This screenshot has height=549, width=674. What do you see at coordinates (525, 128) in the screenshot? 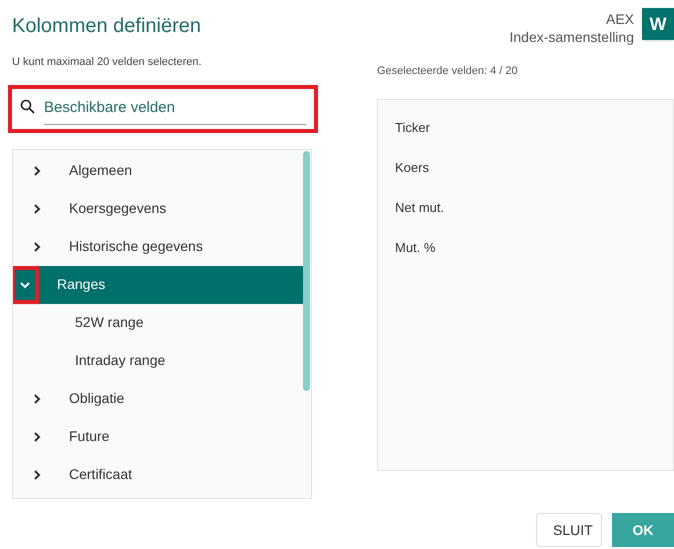
I see `selected-field: Ticker` at bounding box center [525, 128].